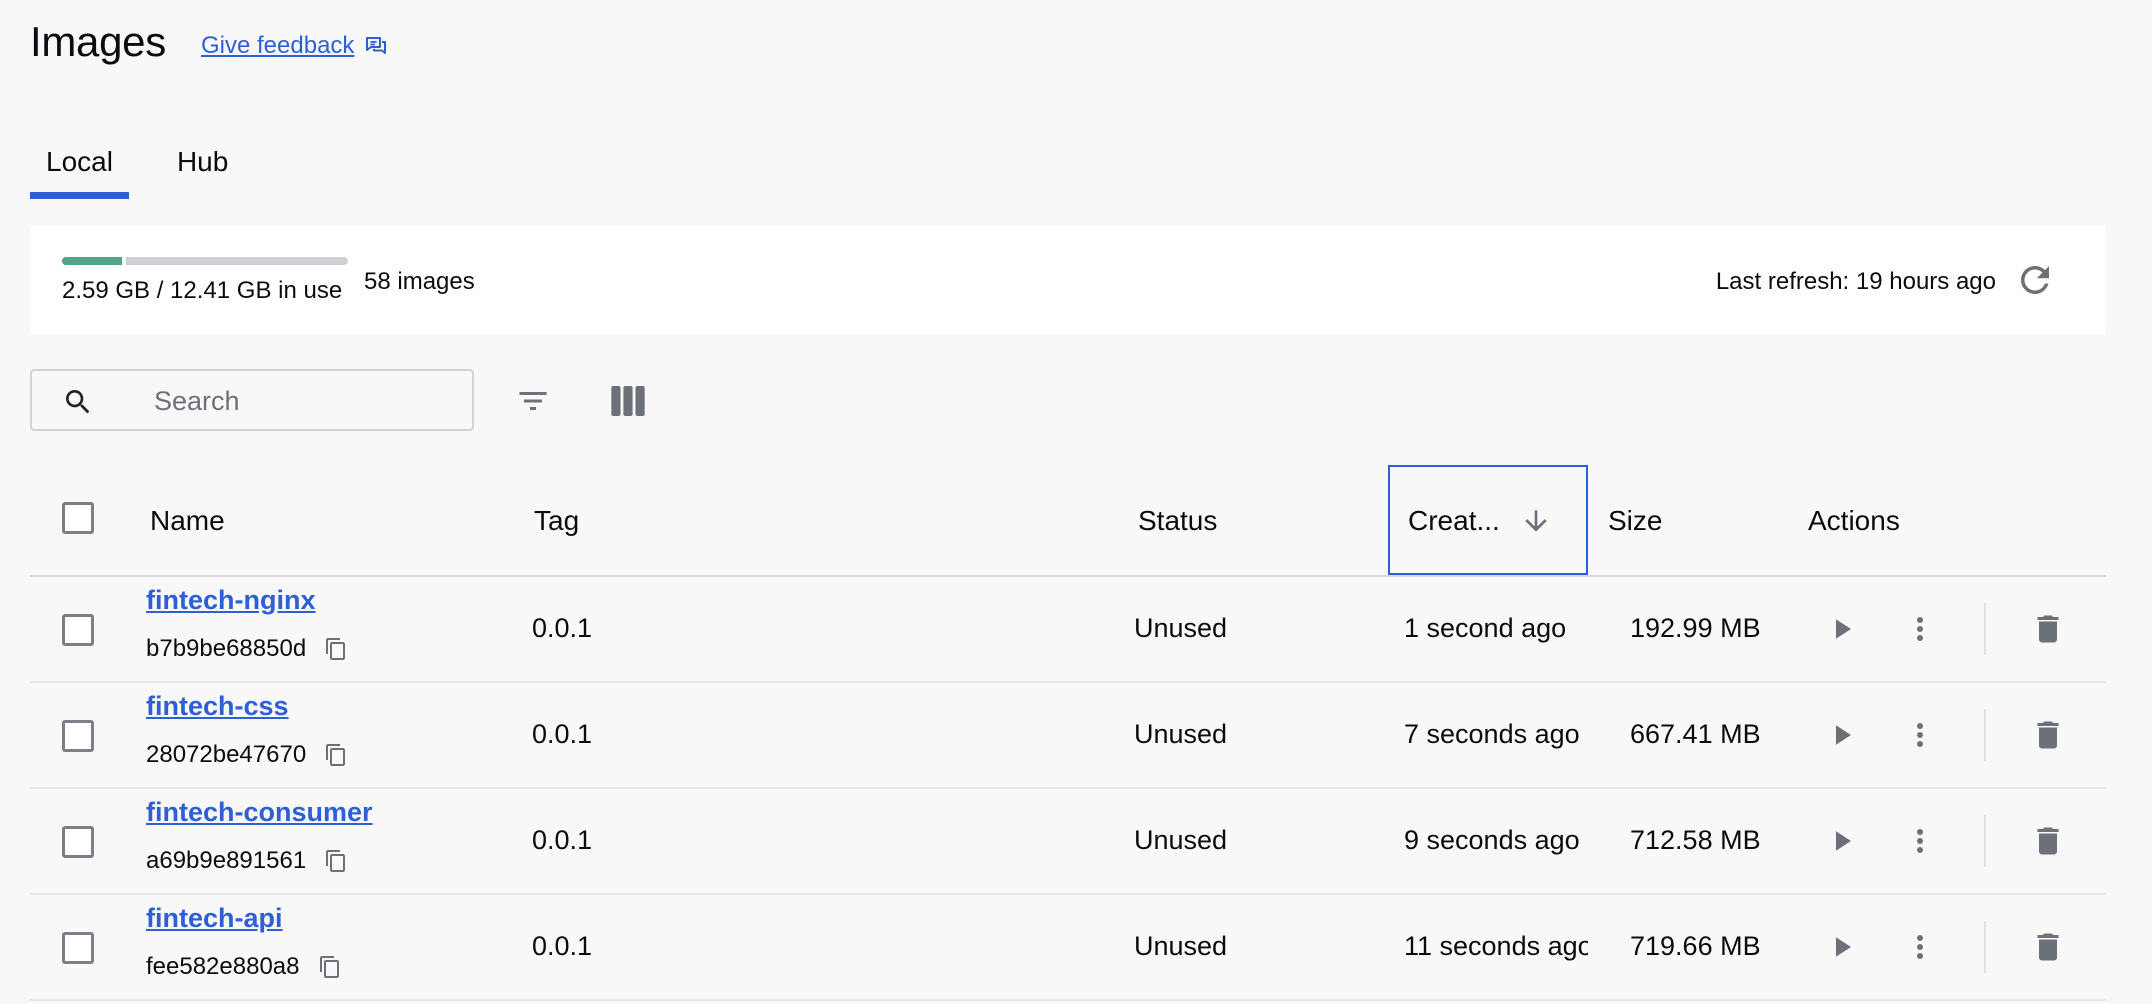 This screenshot has height=1004, width=2152. Describe the element at coordinates (1536, 521) in the screenshot. I see `arrow-down-icon` at that location.